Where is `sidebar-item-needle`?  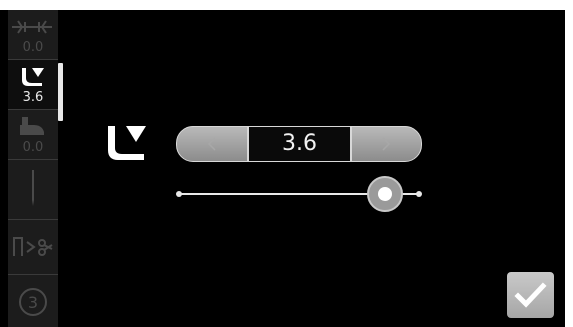 sidebar-item-needle is located at coordinates (33, 190).